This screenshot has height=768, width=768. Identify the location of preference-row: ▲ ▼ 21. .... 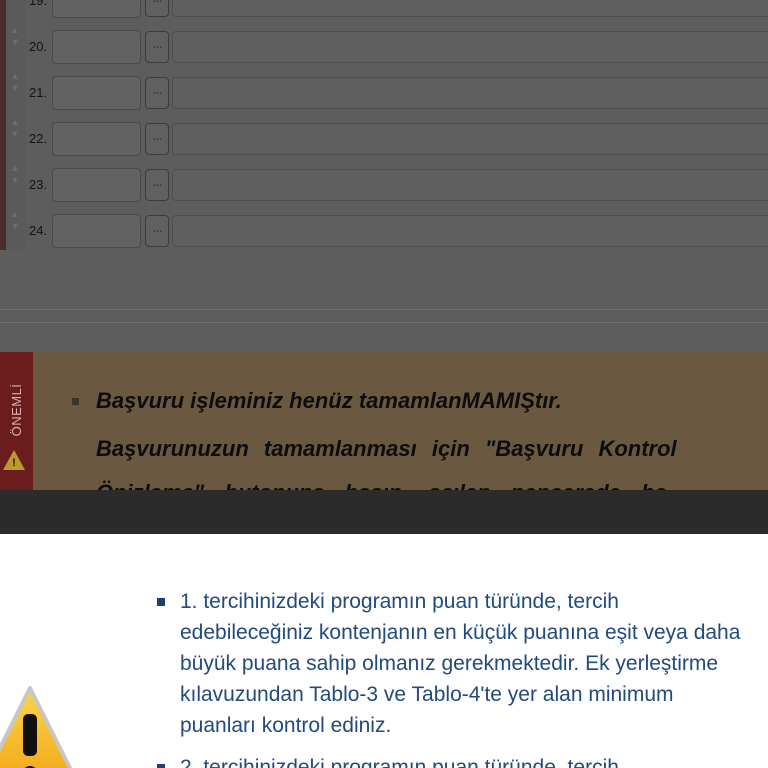
(384, 94).